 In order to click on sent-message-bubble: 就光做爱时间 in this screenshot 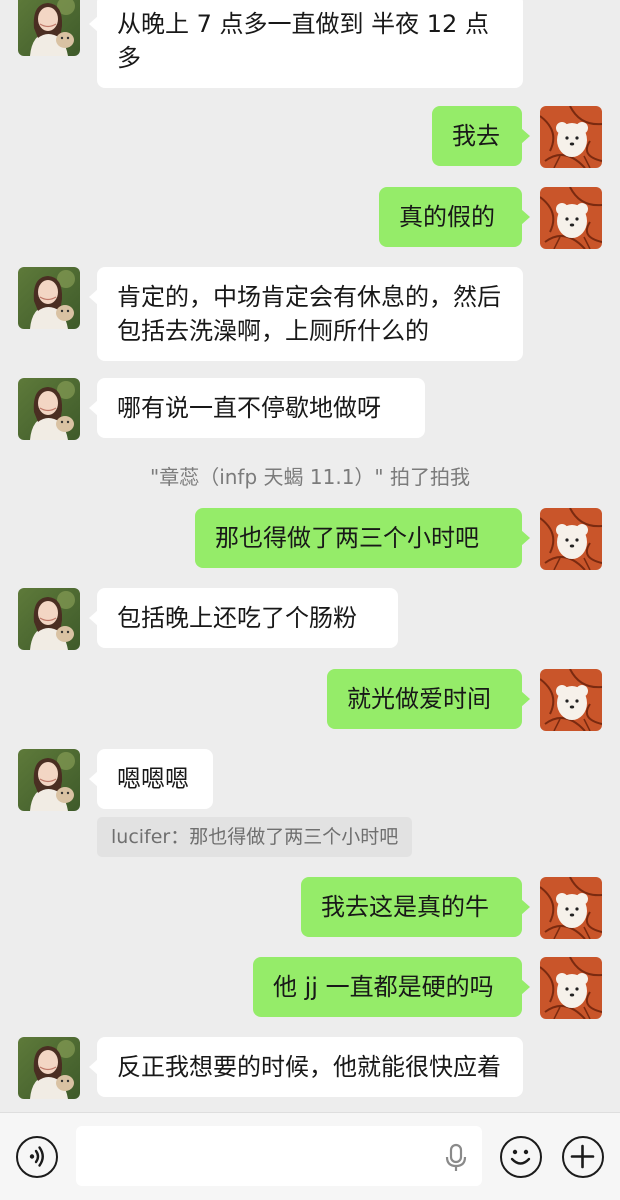, I will do `click(428, 699)`.